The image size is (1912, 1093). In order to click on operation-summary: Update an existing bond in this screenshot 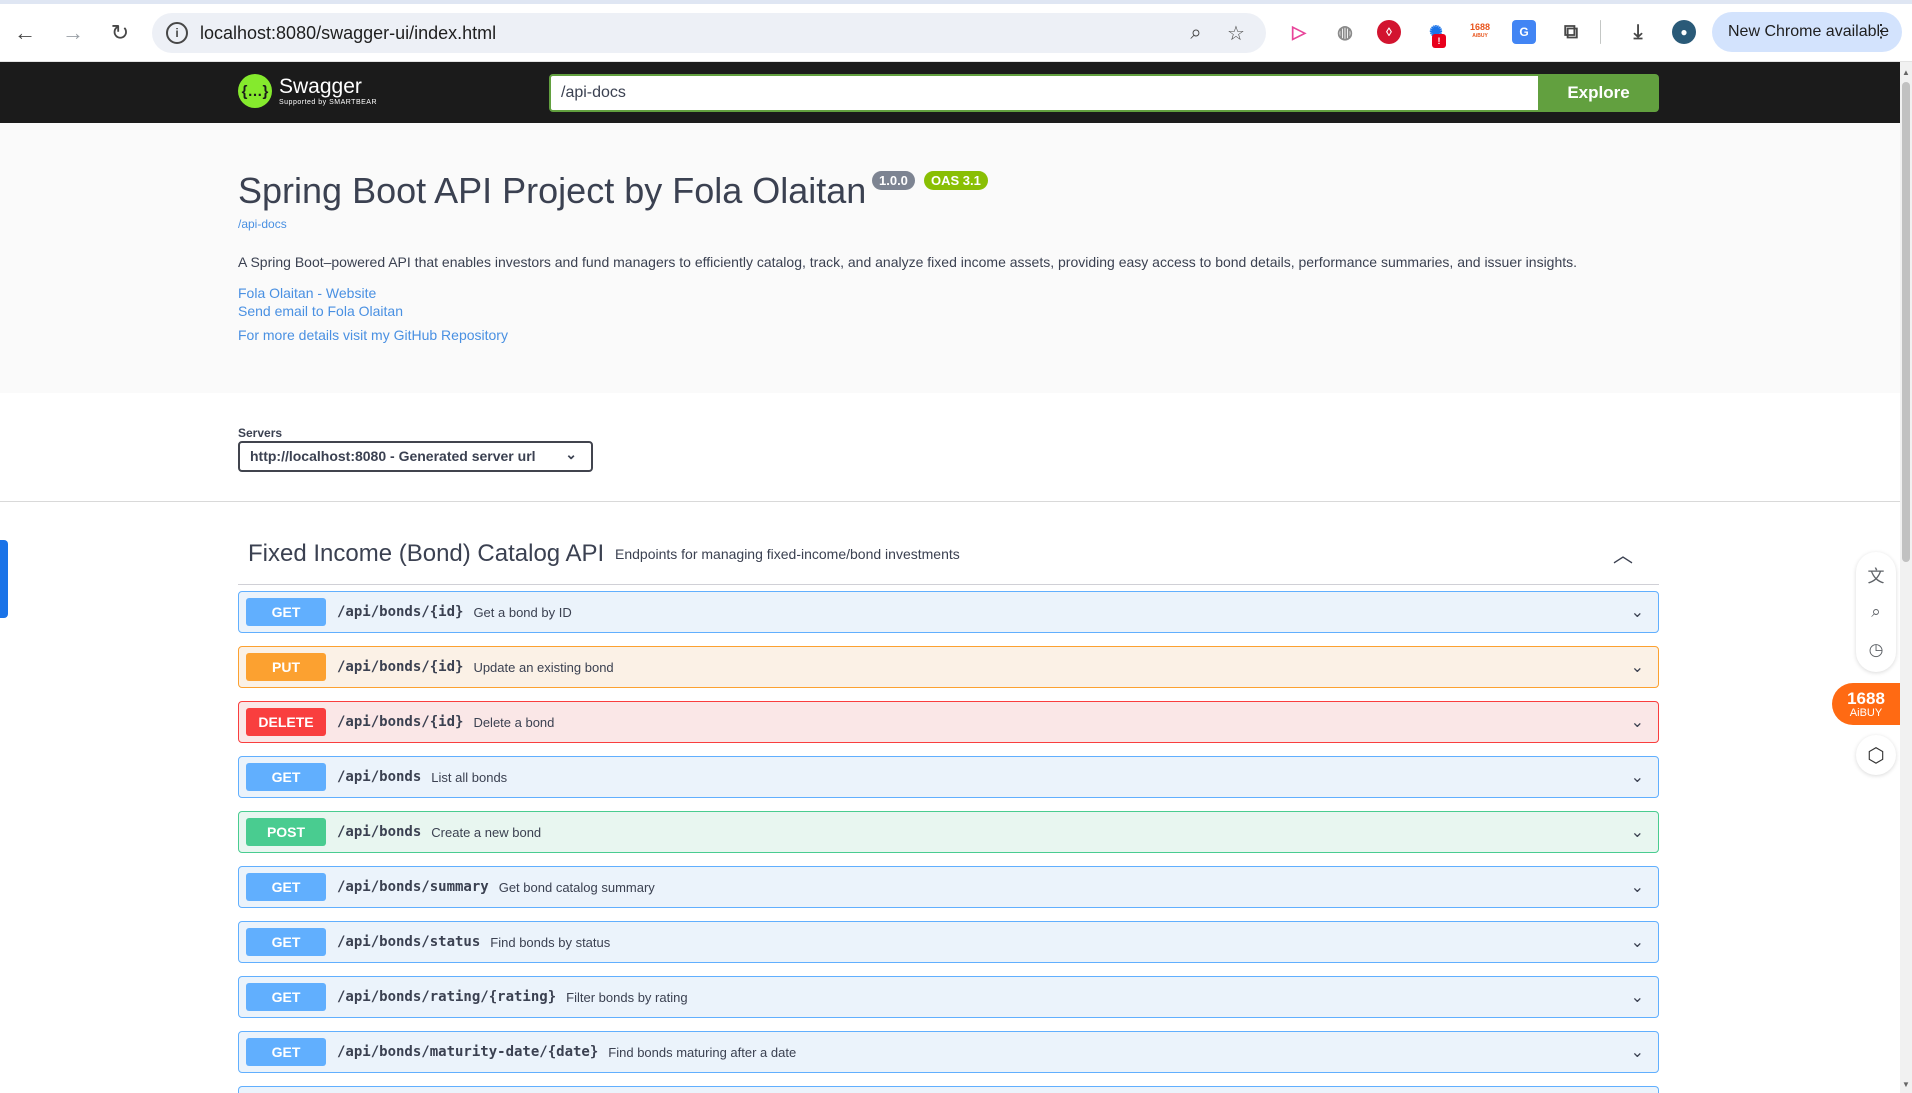, I will do `click(543, 667)`.